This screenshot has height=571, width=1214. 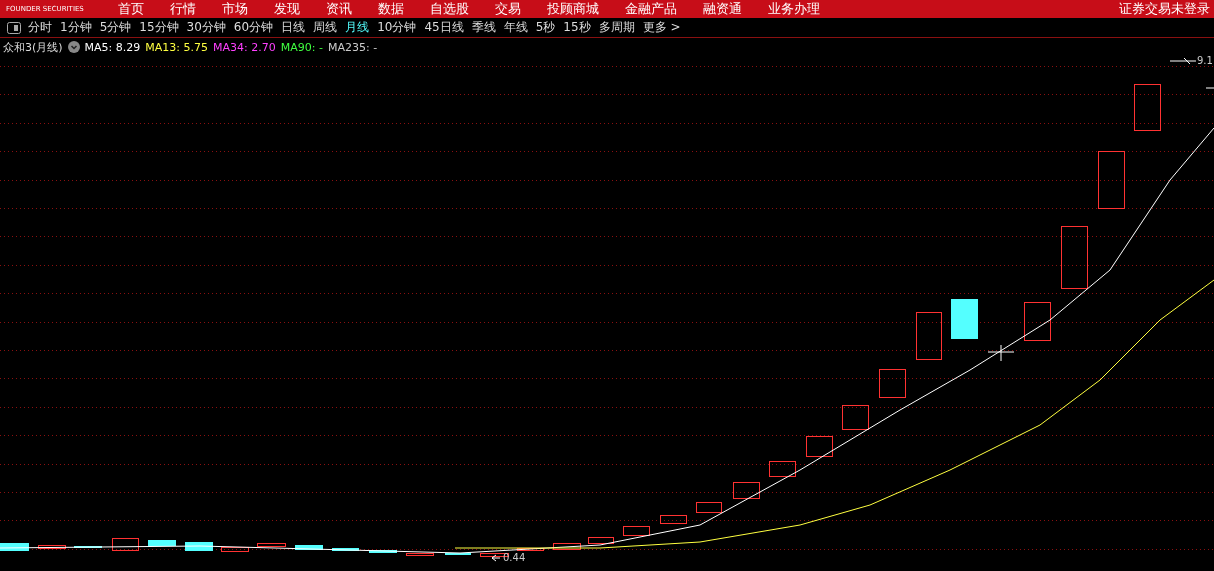 What do you see at coordinates (577, 27) in the screenshot?
I see `period-tab: 15秒` at bounding box center [577, 27].